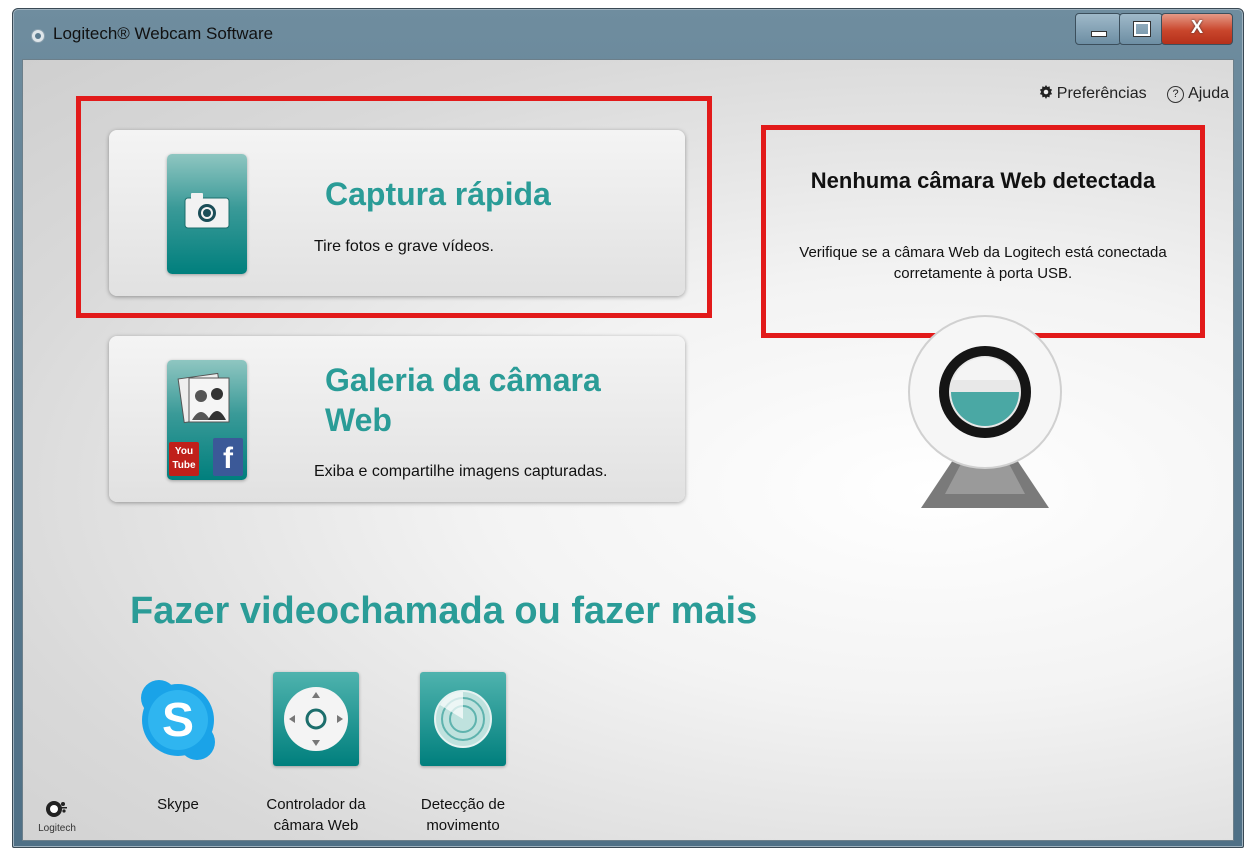 Image resolution: width=1250 pixels, height=852 pixels. I want to click on gear-icon, so click(1045, 92).